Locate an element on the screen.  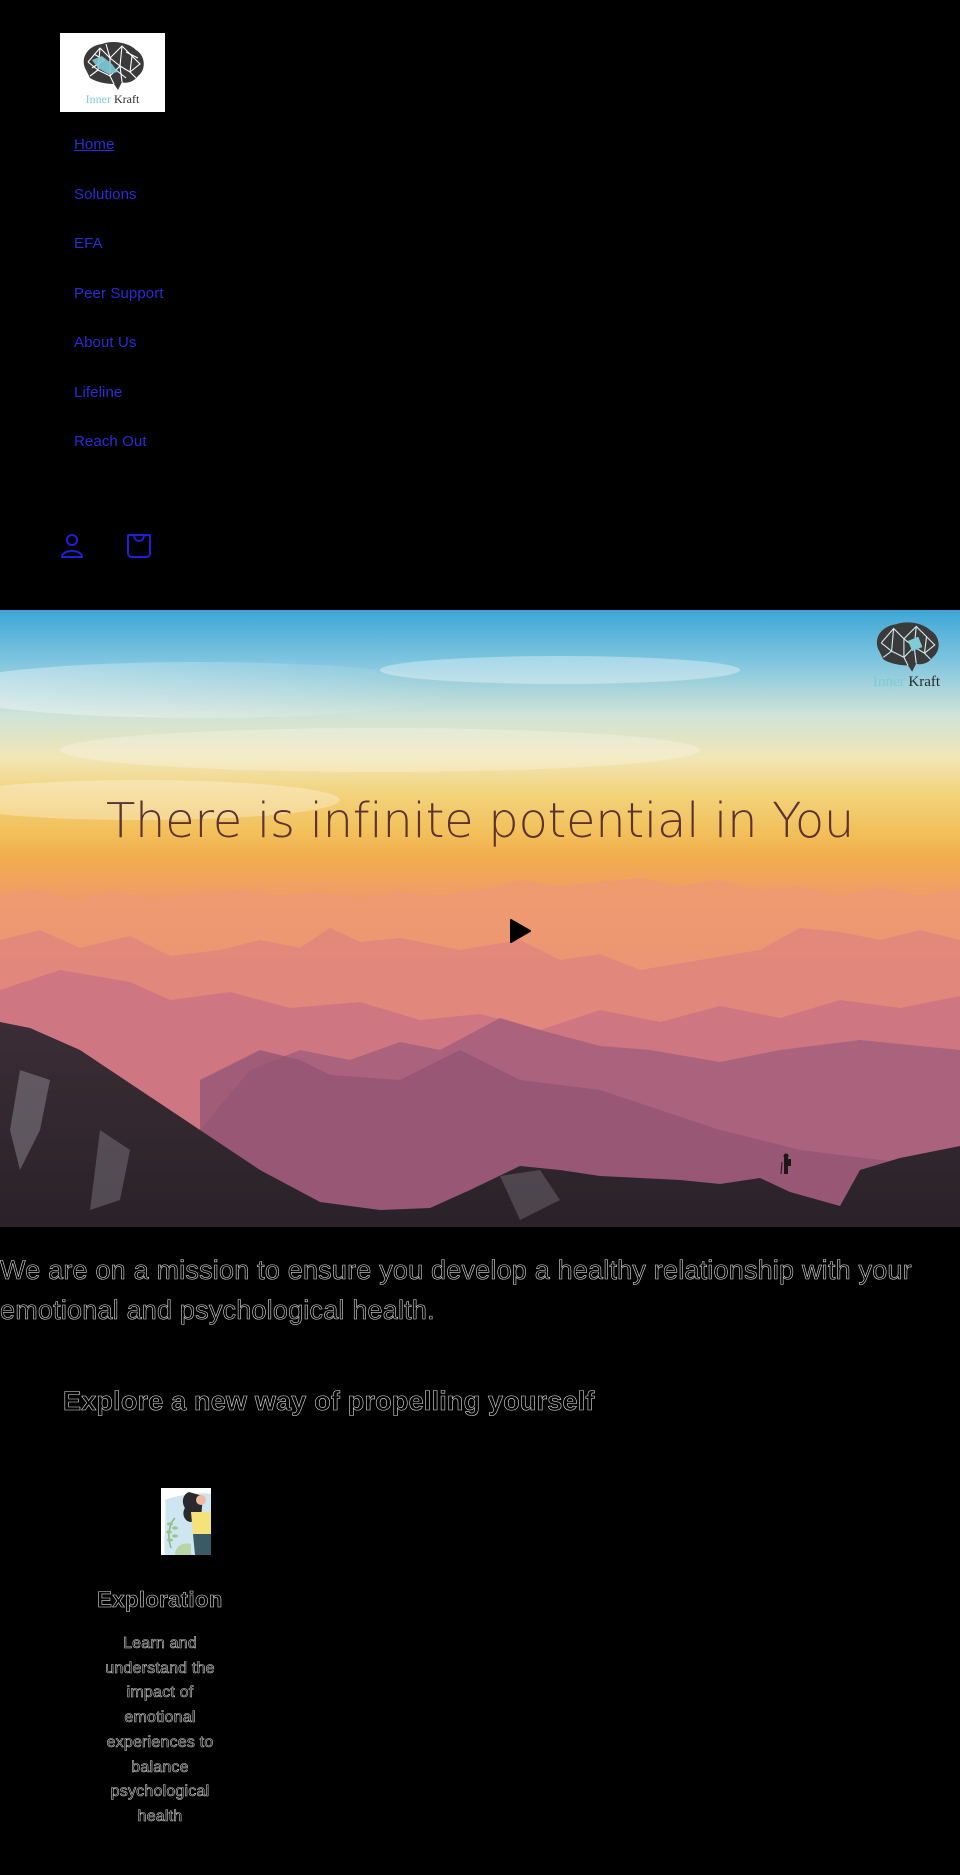
nav-item-peer-support: Peer Support is located at coordinates (119, 310).